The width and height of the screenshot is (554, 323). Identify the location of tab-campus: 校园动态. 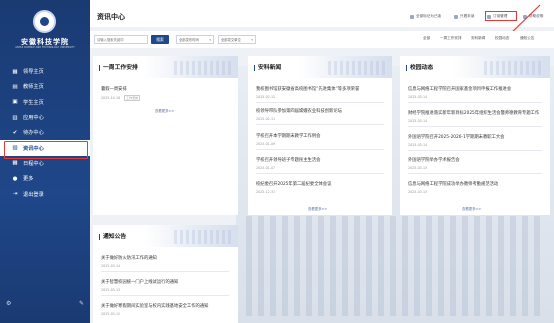
(502, 38).